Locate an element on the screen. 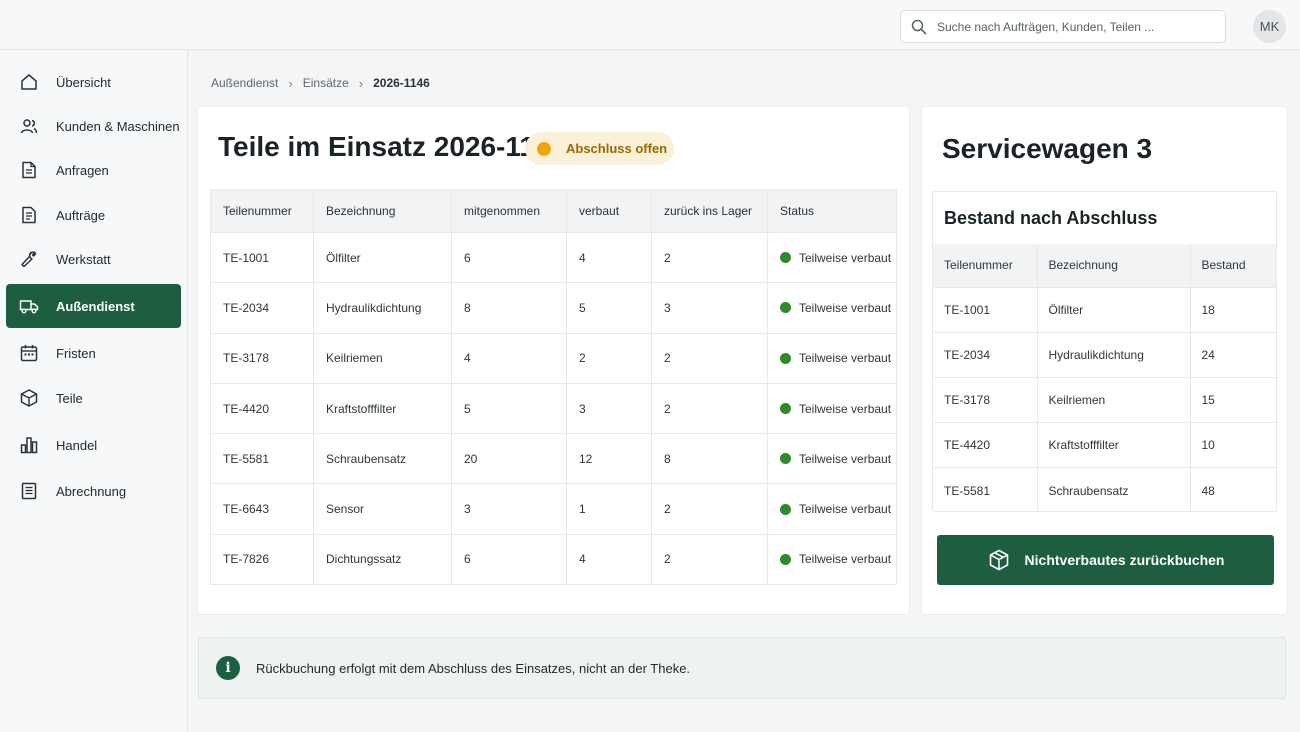 The width and height of the screenshot is (1300, 732). cell-used: 5 is located at coordinates (609, 308).